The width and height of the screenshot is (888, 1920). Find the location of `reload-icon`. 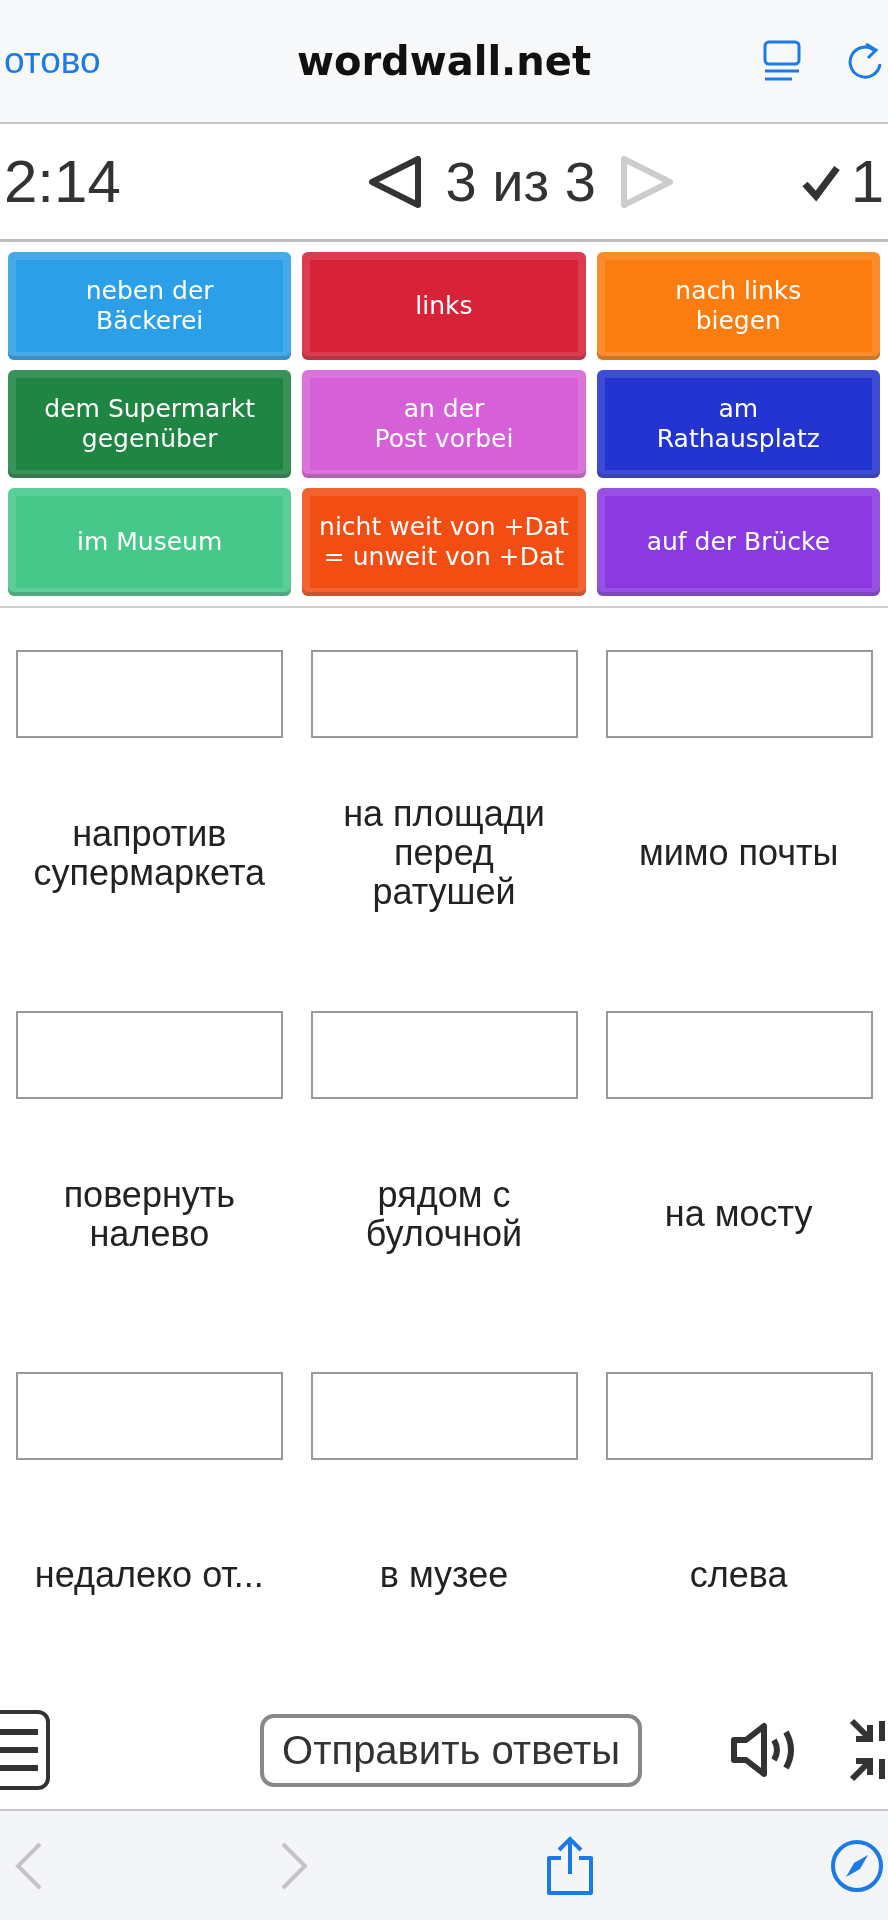

reload-icon is located at coordinates (865, 61).